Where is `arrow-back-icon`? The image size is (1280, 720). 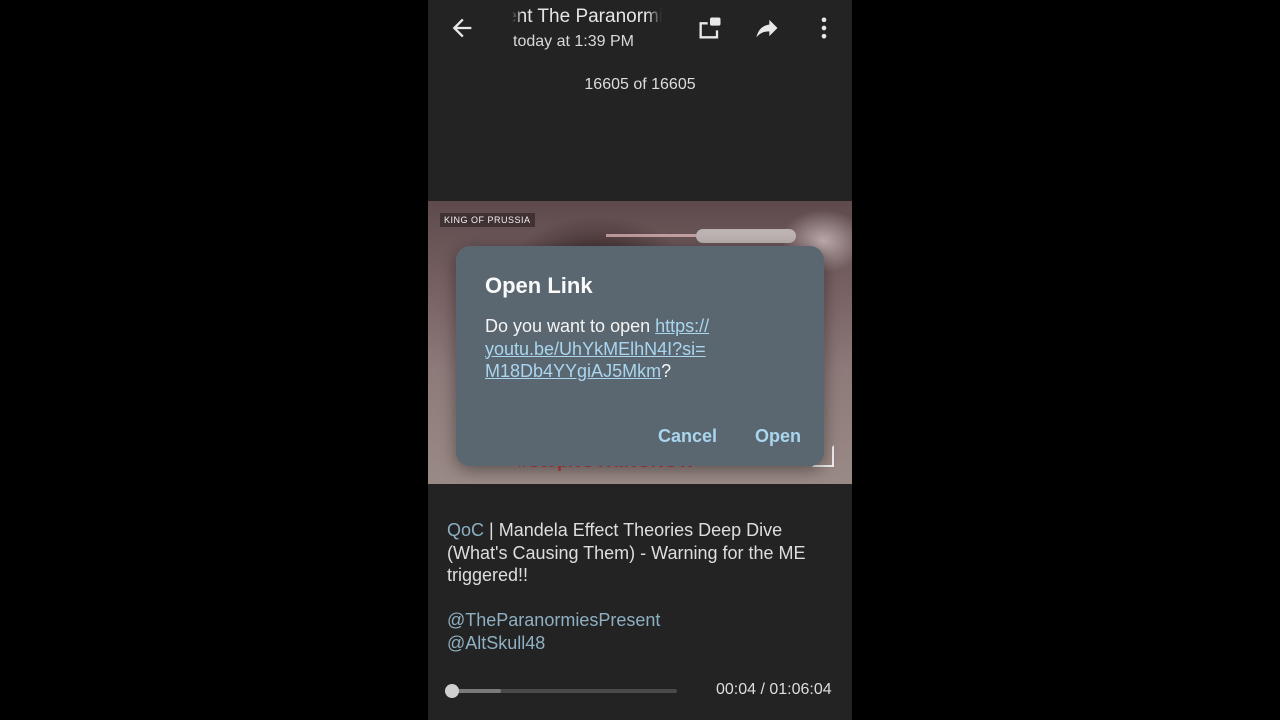
arrow-back-icon is located at coordinates (462, 28).